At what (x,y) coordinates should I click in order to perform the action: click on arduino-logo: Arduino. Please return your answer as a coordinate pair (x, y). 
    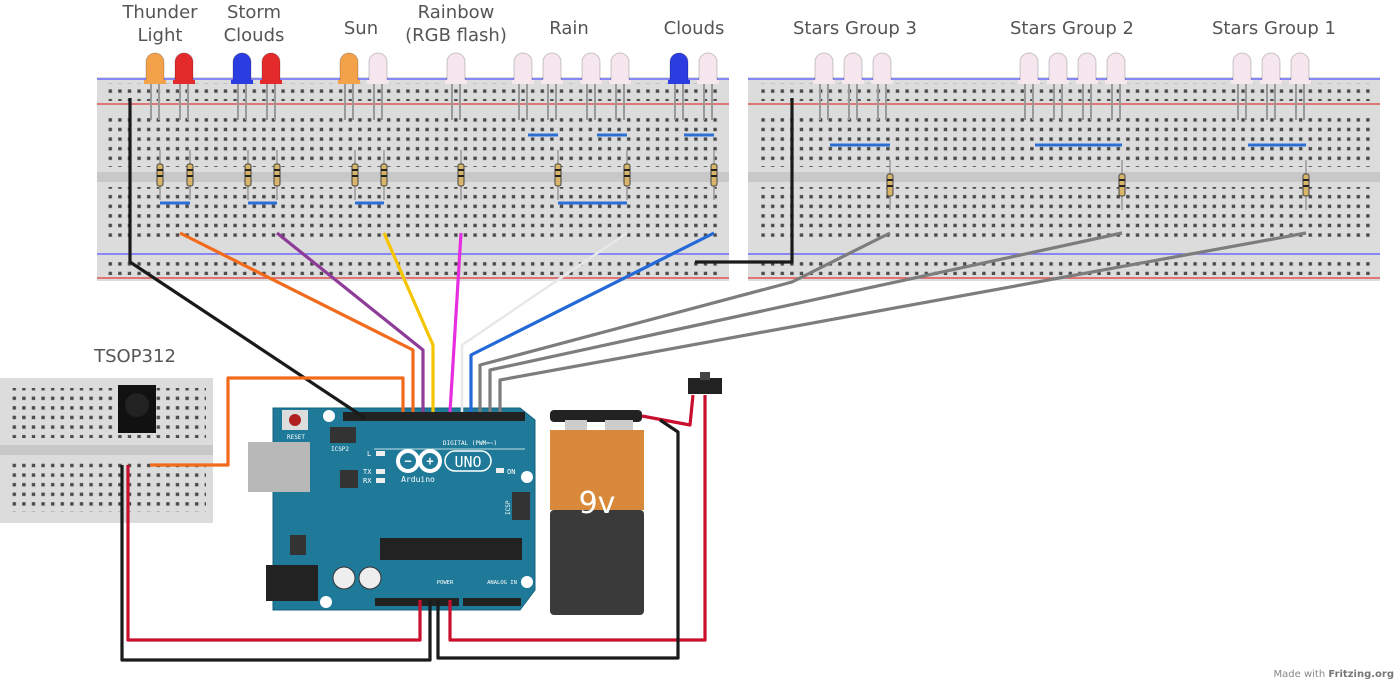
    Looking at the image, I should click on (418, 479).